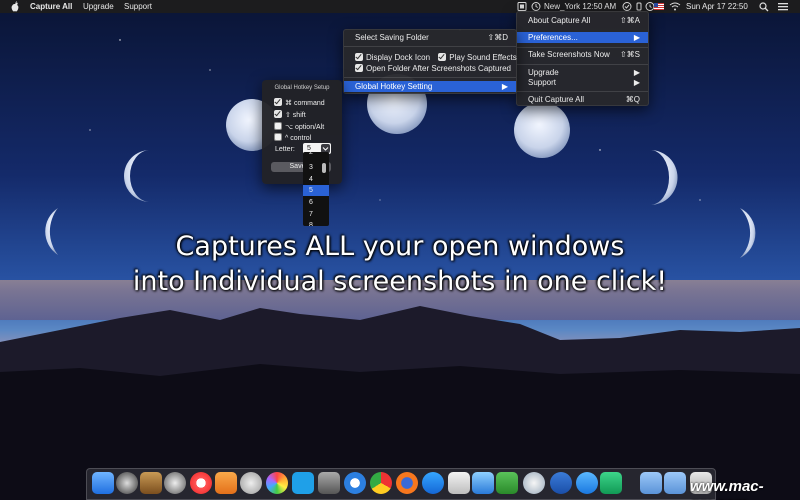  Describe the element at coordinates (285, 149) in the screenshot. I see `letter-label: Letter:` at that location.